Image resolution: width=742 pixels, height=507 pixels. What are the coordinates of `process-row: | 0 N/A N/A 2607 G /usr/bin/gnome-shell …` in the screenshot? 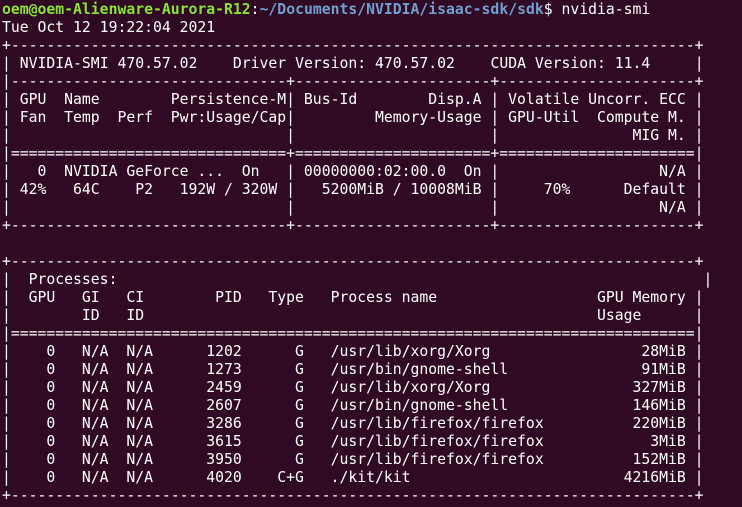 It's located at (353, 405).